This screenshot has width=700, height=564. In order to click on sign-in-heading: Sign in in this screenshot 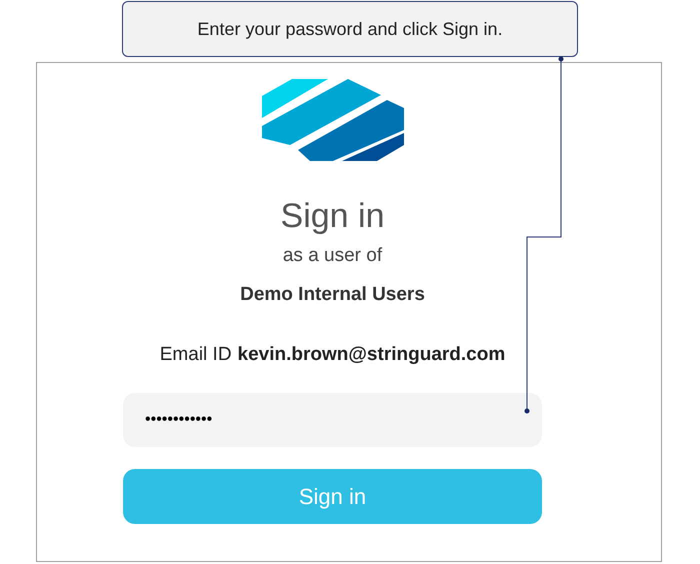, I will do `click(332, 216)`.